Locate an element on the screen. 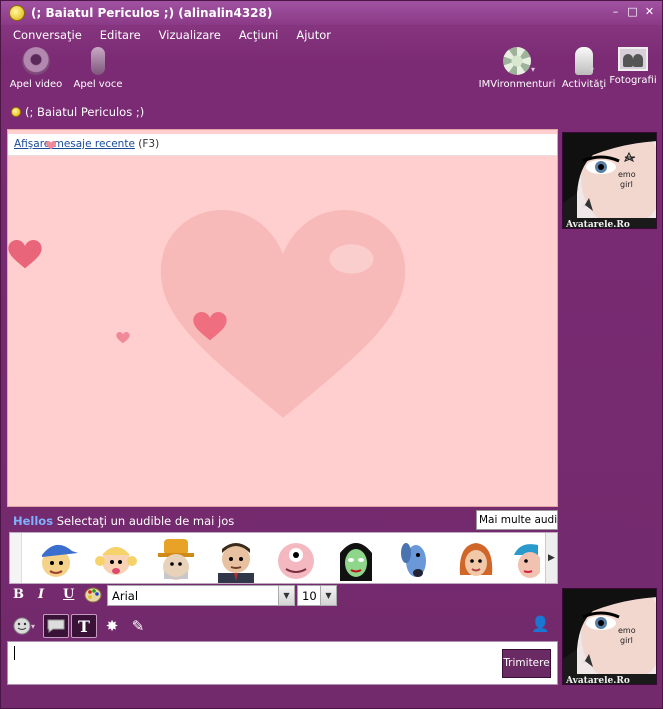 The height and width of the screenshot is (709, 663). minimize-button: – is located at coordinates (615, 11).